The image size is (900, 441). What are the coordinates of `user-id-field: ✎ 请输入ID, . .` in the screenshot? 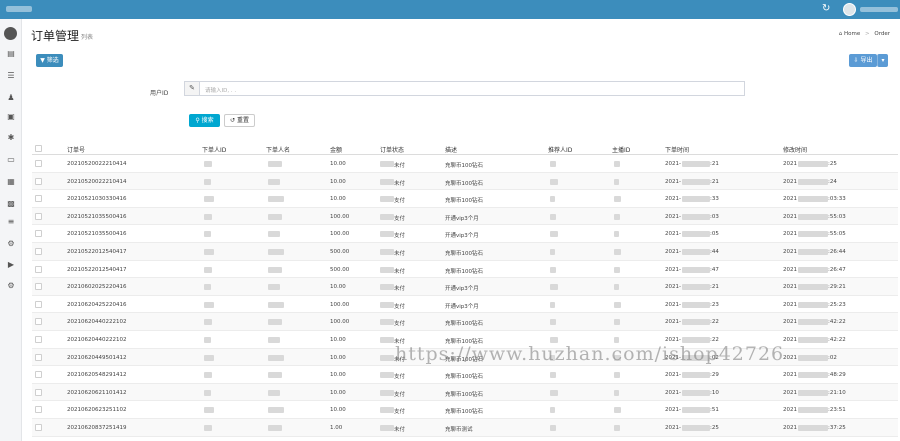 It's located at (464, 88).